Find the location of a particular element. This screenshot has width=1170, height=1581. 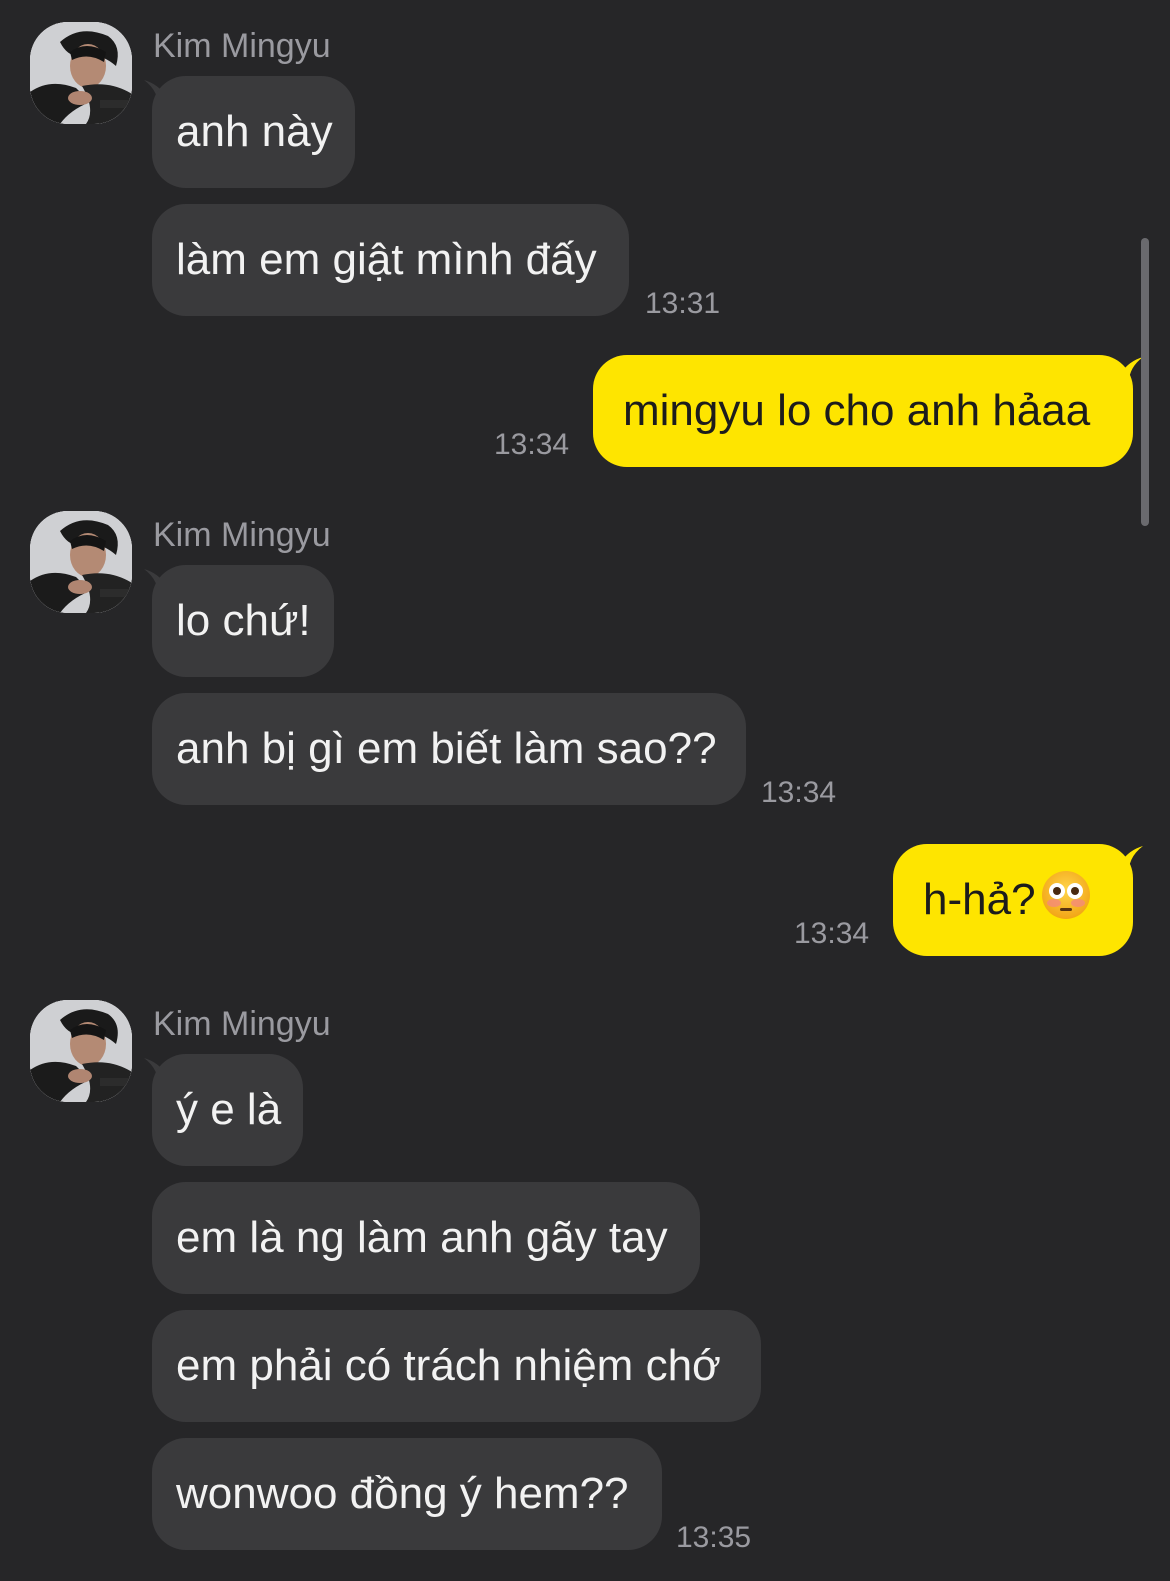

message-bubble: anh này is located at coordinates (253, 132).